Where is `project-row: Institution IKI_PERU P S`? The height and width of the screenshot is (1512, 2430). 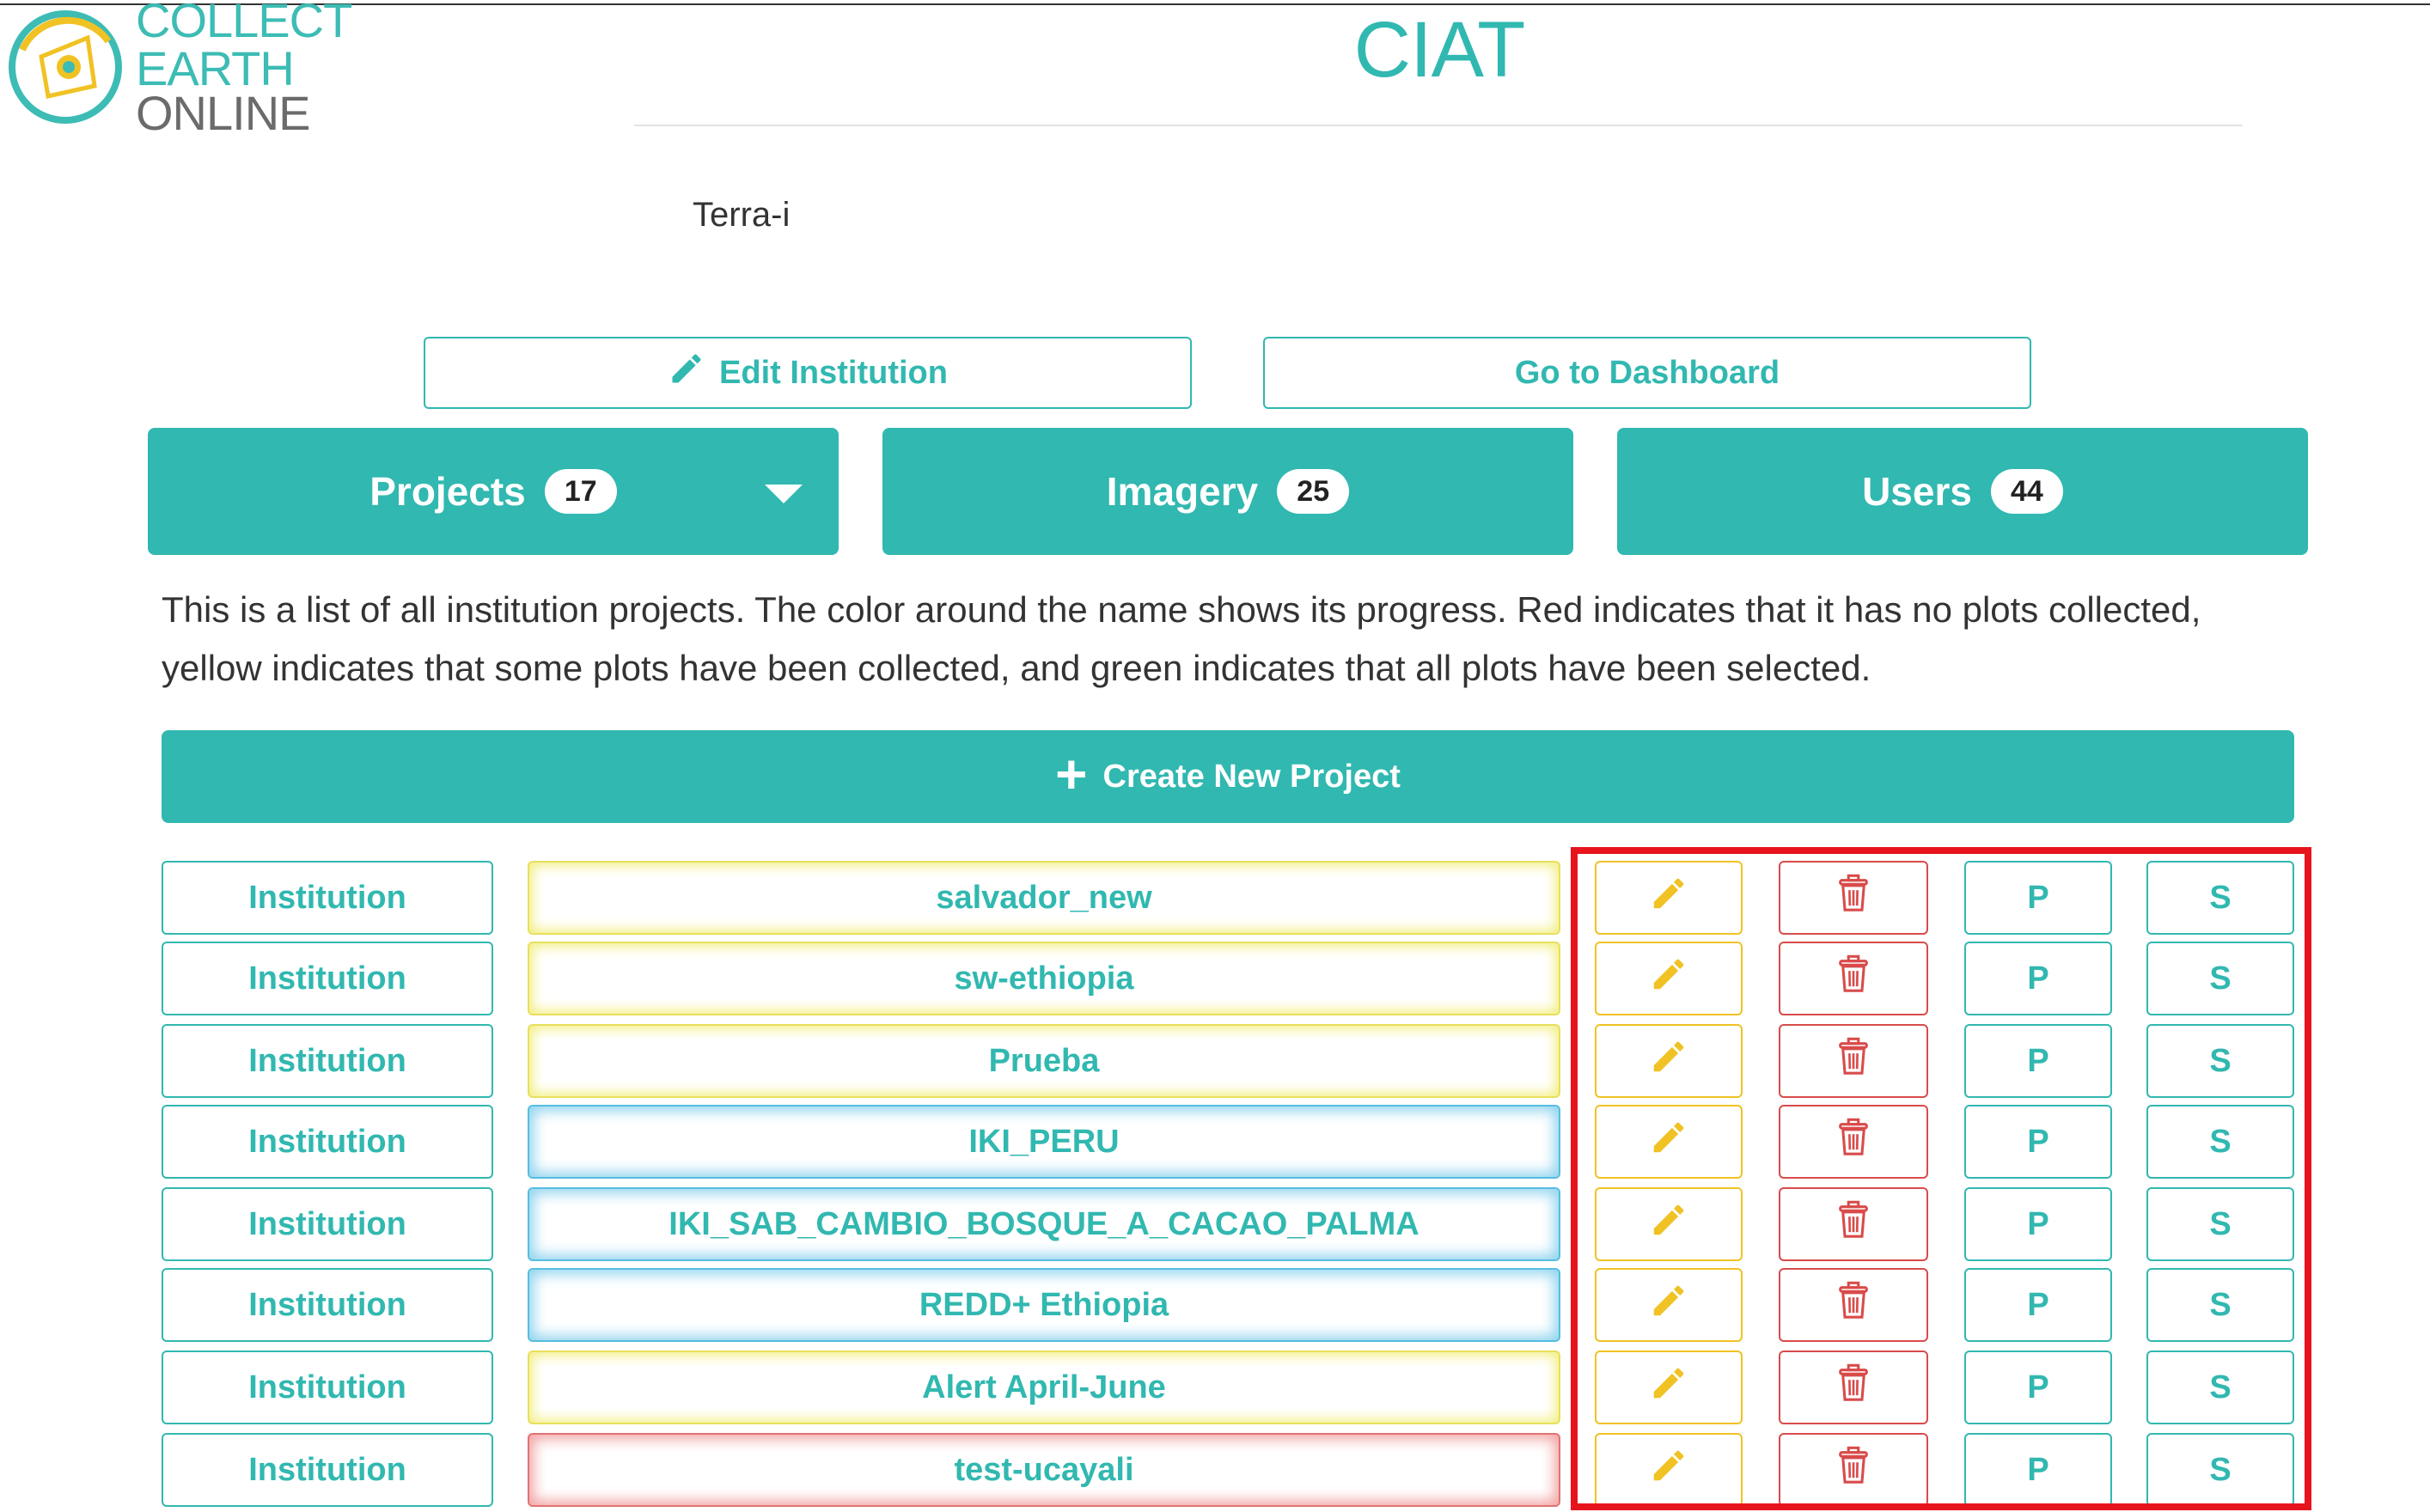
project-row: Institution IKI_PERU P S is located at coordinates (1215, 1142).